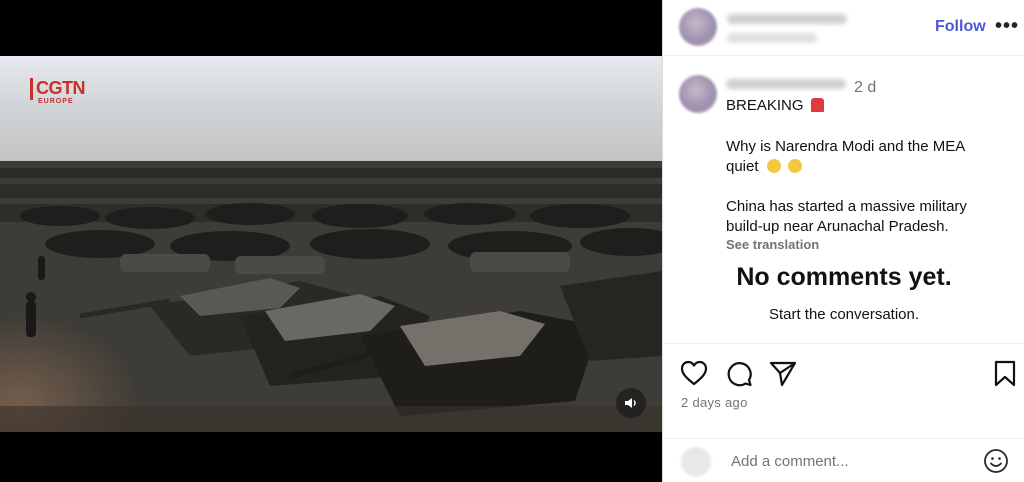 The height and width of the screenshot is (482, 1024). Describe the element at coordinates (56, 101) in the screenshot. I see `logo-subtext: EUROPE` at that location.